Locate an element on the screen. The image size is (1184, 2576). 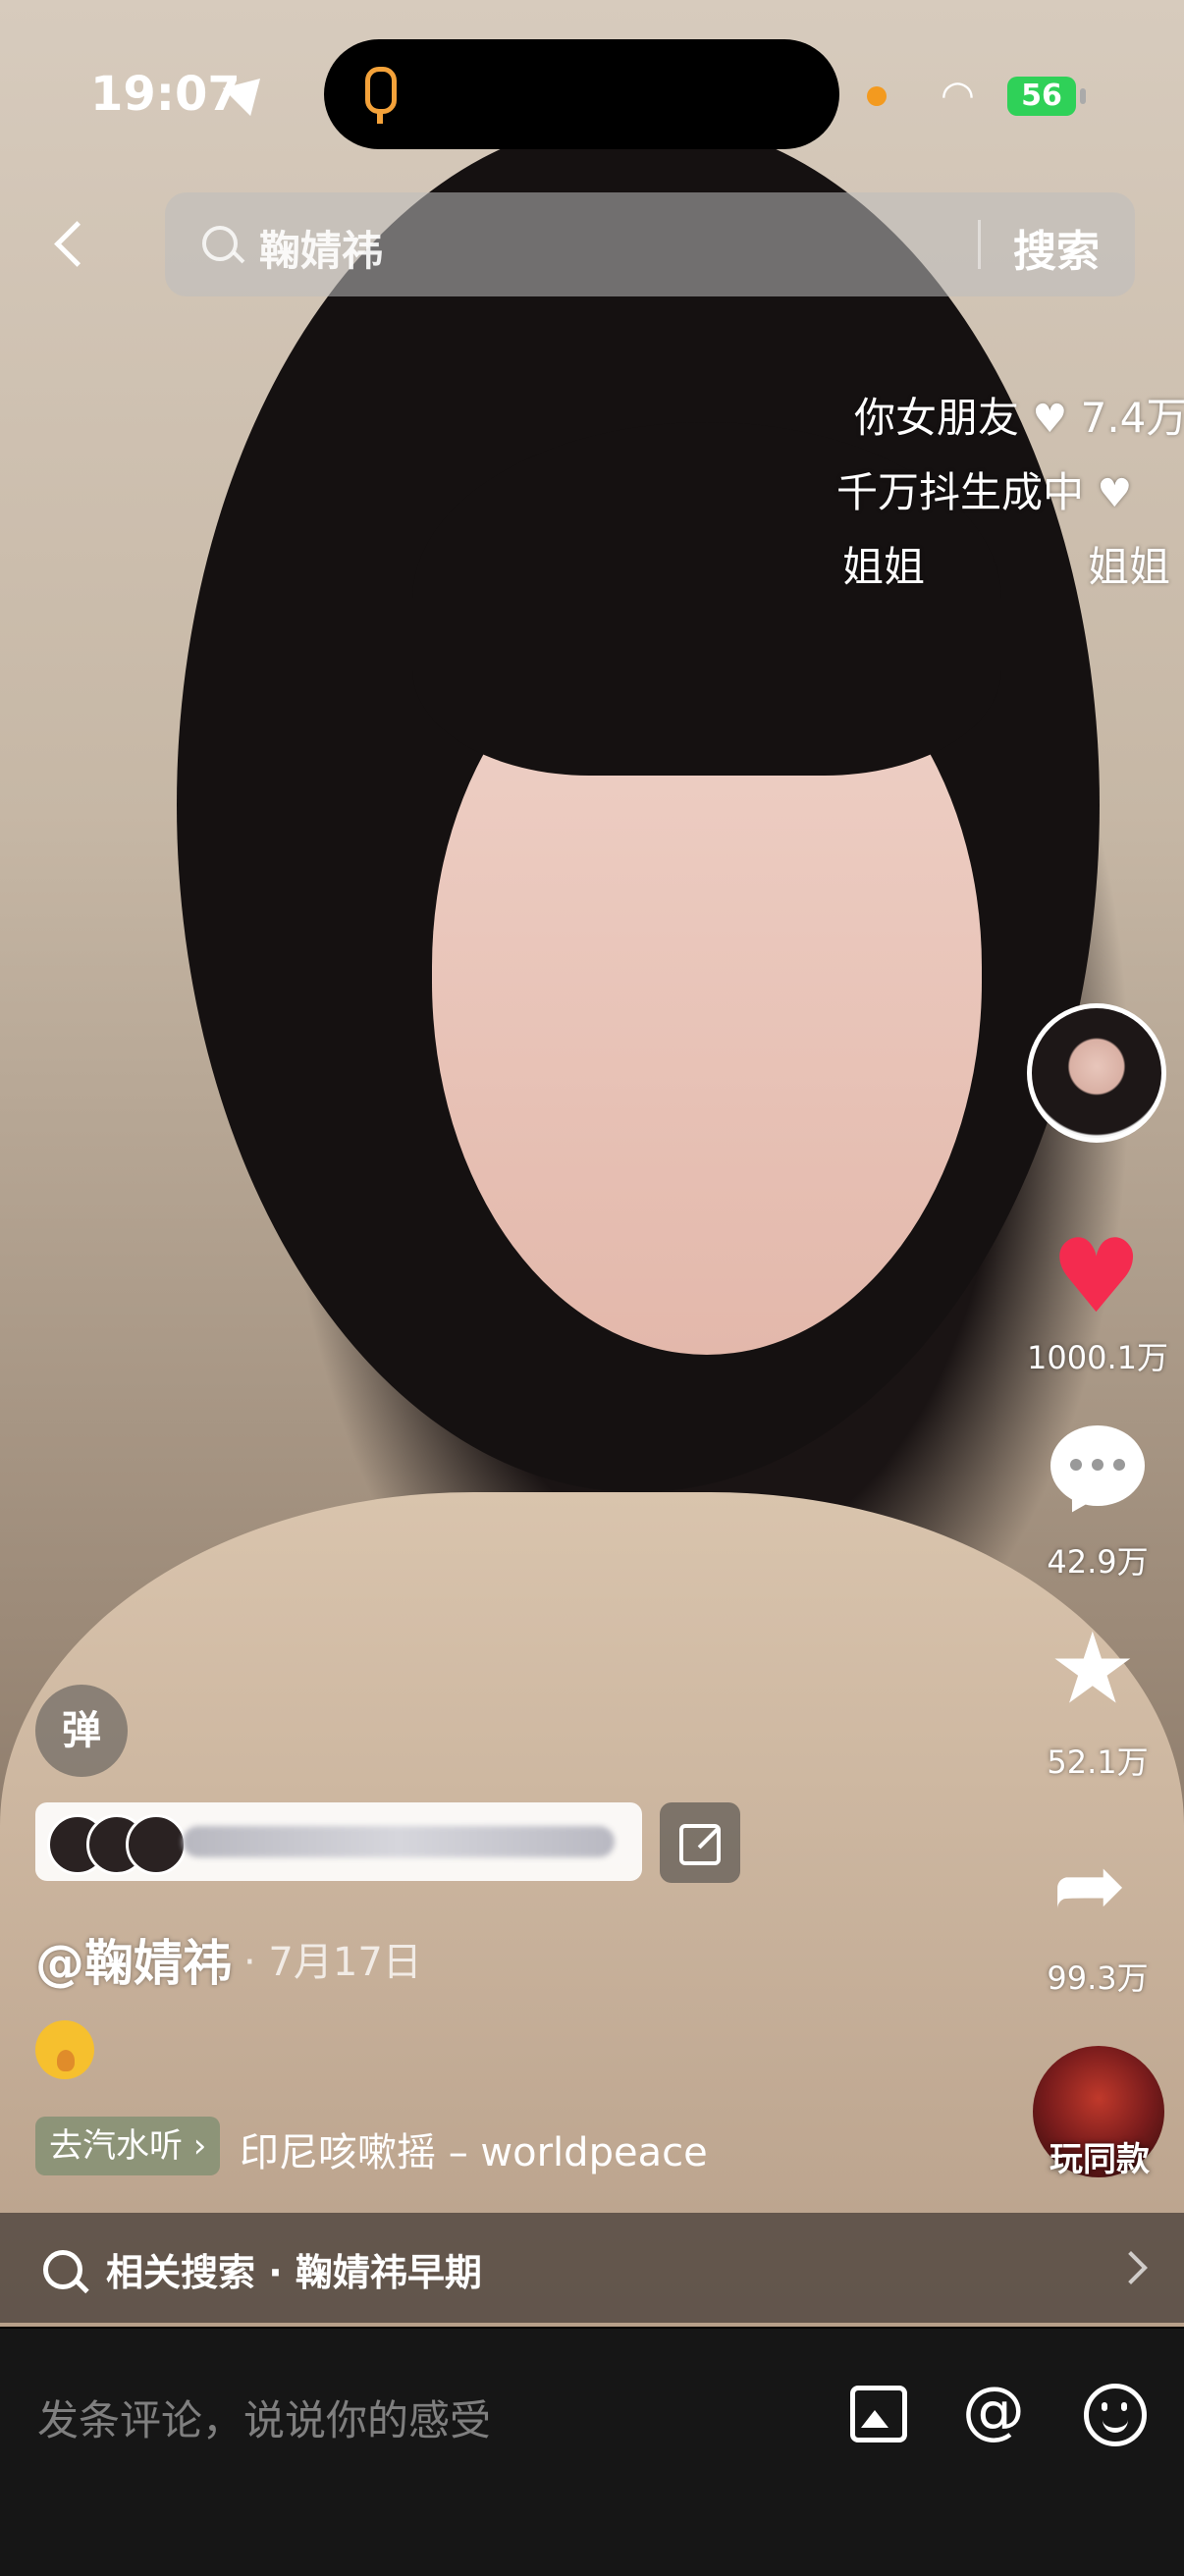
danmaku-text: 千万抖生成中 is located at coordinates (960, 492).